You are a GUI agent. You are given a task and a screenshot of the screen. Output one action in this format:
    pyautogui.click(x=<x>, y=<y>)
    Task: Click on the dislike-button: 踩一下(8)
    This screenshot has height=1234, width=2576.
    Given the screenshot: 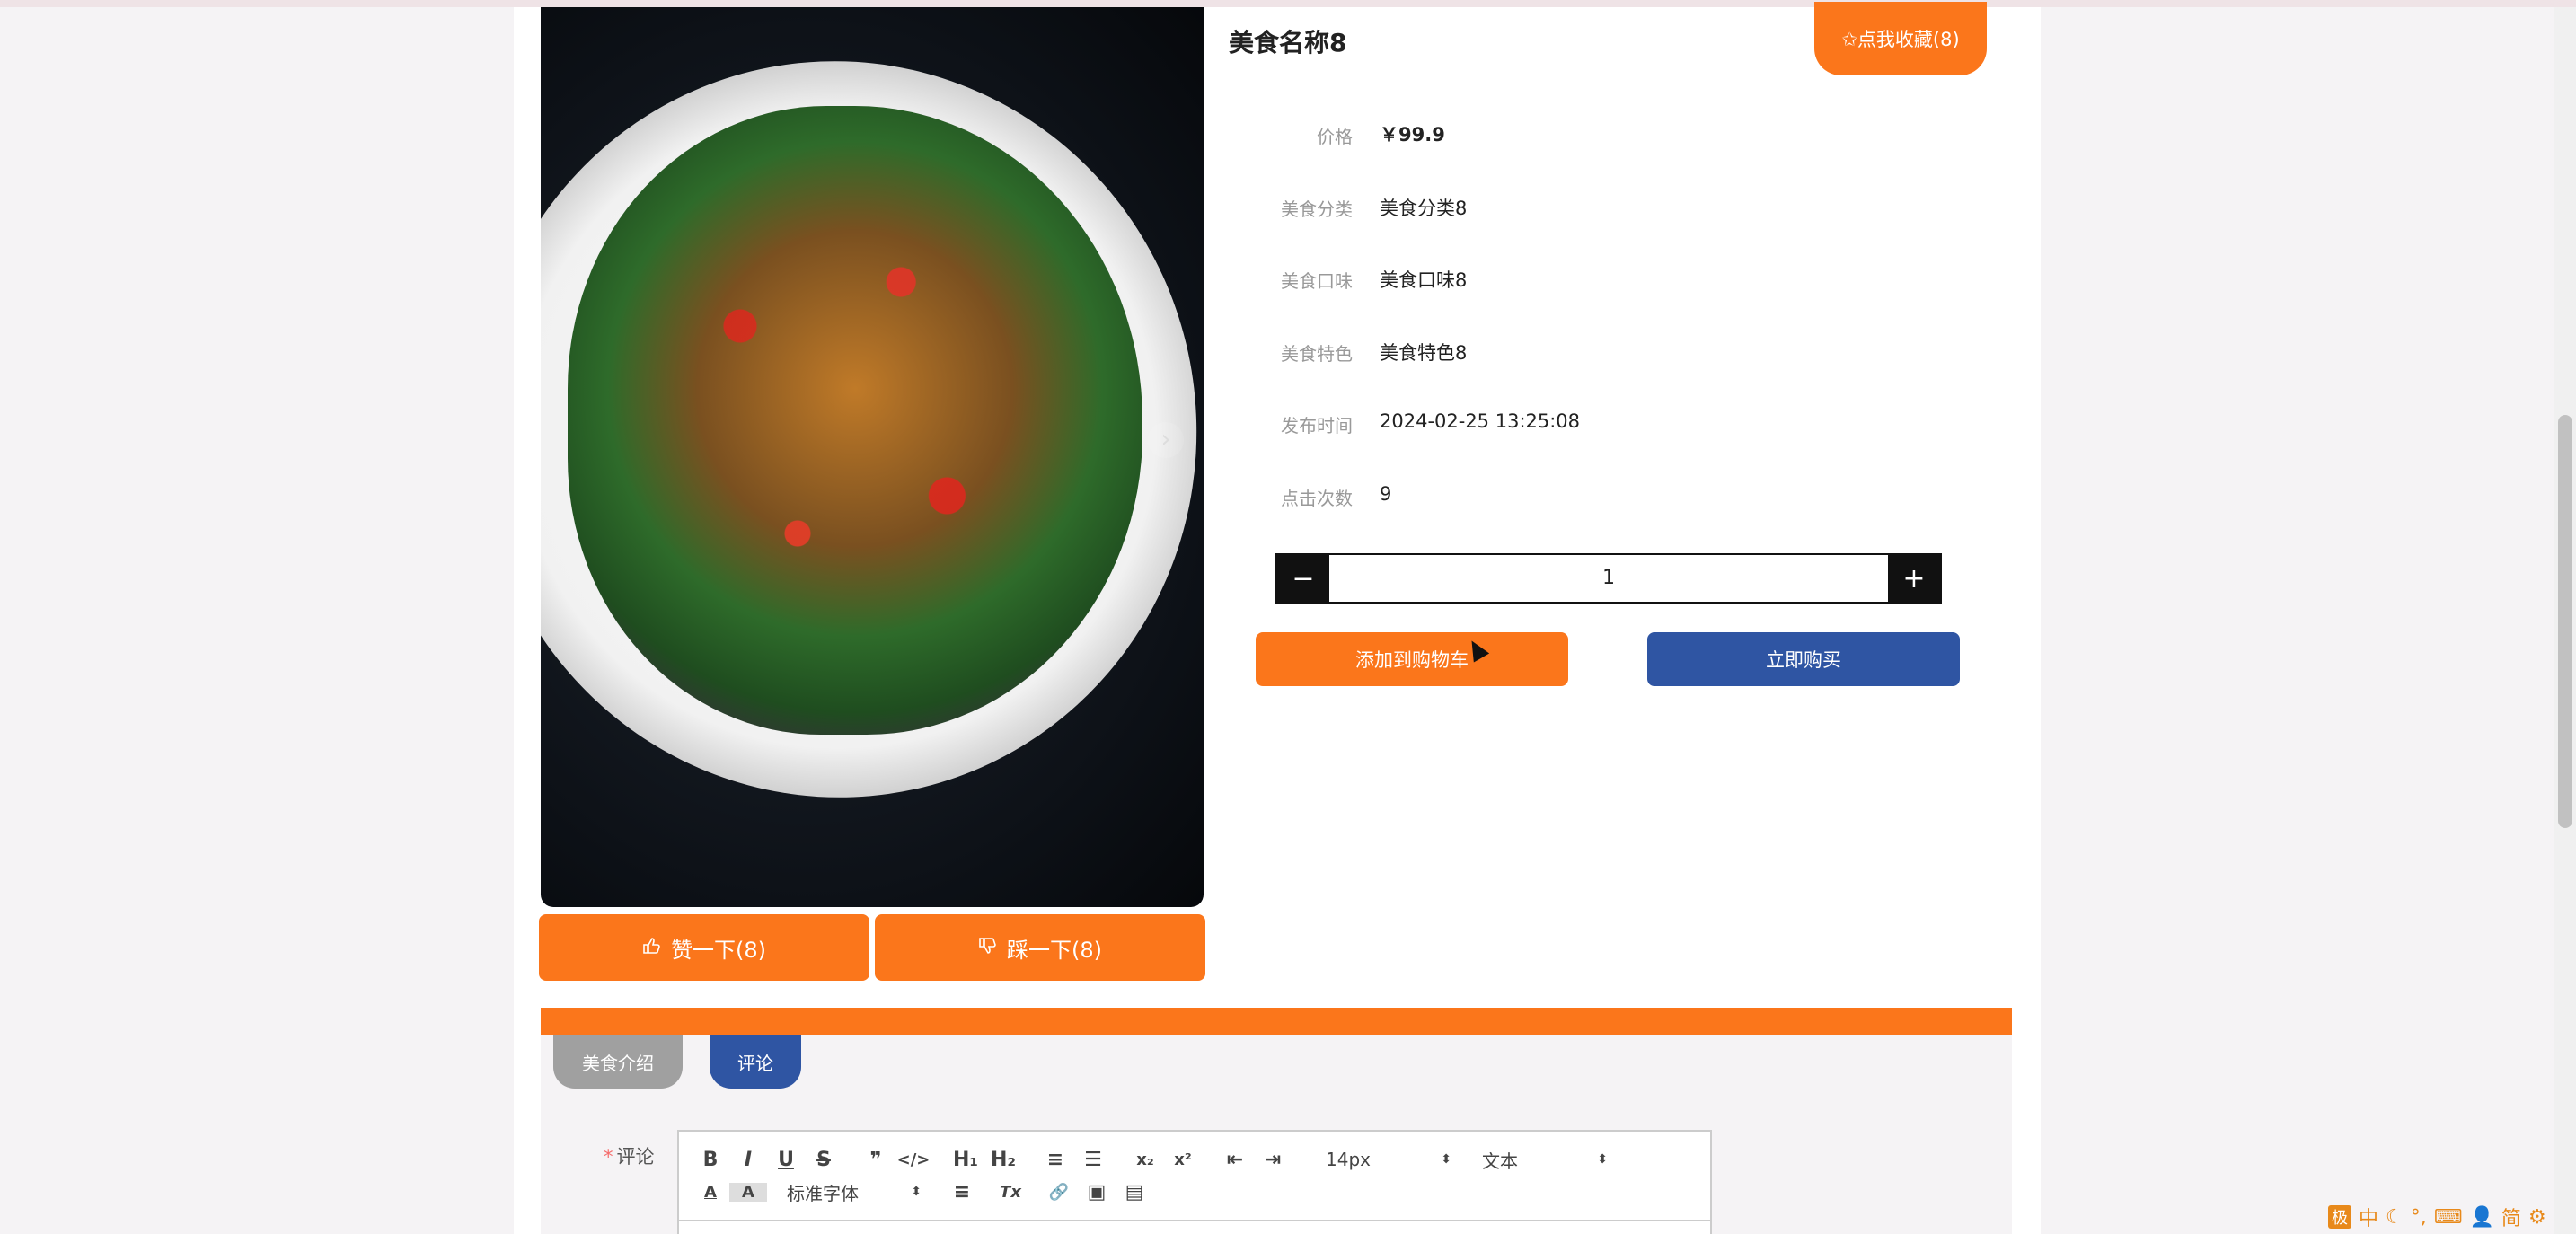 What is the action you would take?
    pyautogui.click(x=1040, y=947)
    